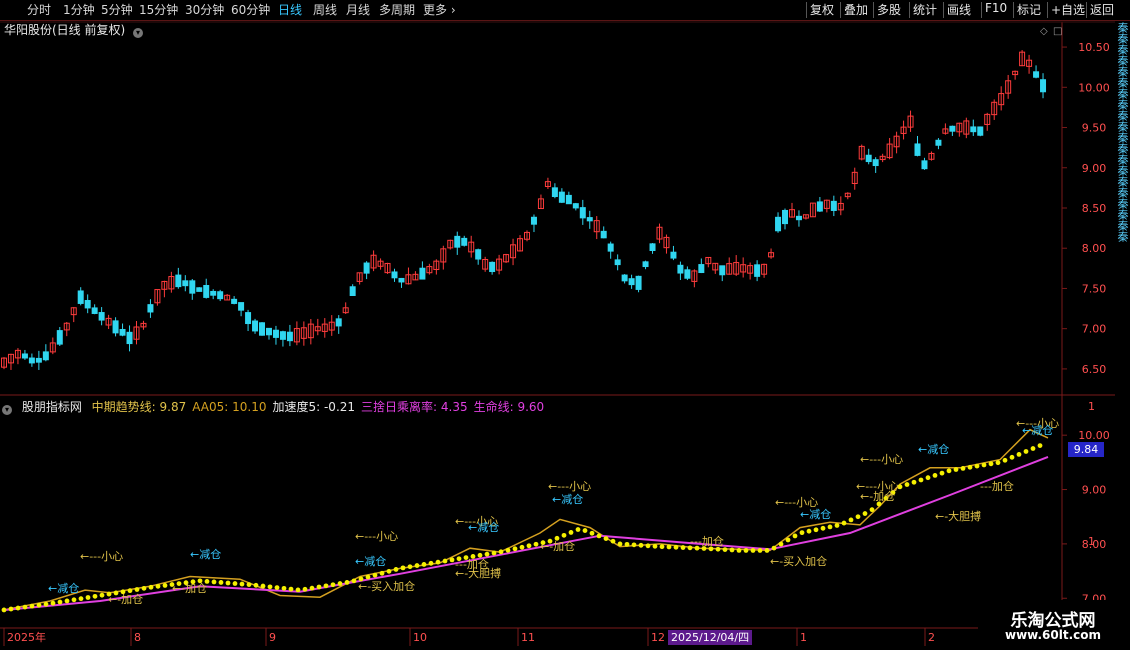 The image size is (1130, 650). Describe the element at coordinates (1094, 87) in the screenshot. I see `price-tick-label-1: 10.00` at that location.